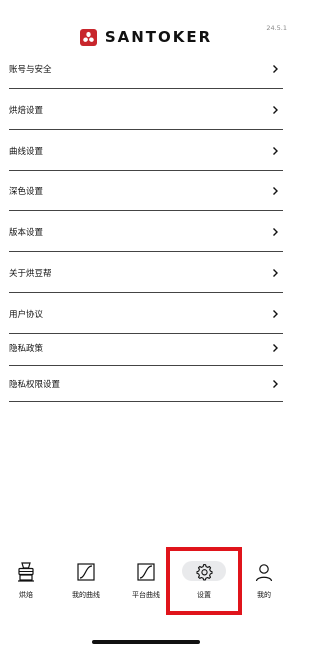 Image resolution: width=320 pixels, height=650 pixels. Describe the element at coordinates (26, 314) in the screenshot. I see `menu-item-label: 用户协议` at that location.